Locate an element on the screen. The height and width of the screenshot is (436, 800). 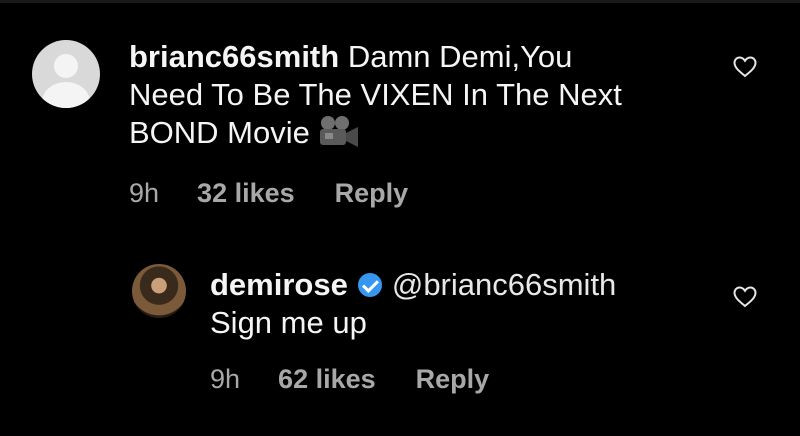
avatar-head-shape is located at coordinates (66, 66).